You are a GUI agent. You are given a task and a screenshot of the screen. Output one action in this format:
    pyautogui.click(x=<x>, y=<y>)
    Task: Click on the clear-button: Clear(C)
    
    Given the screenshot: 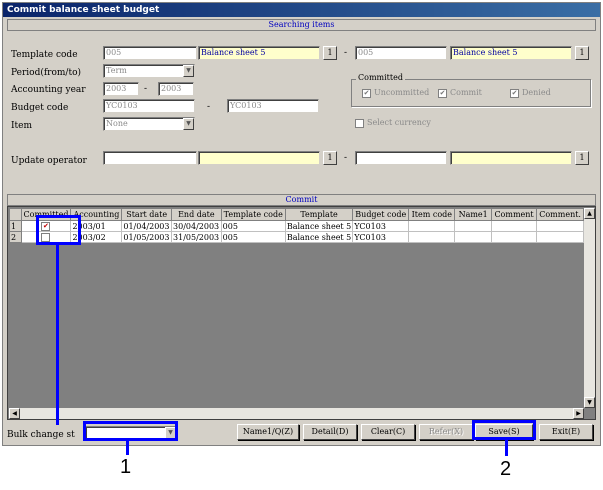 What is the action you would take?
    pyautogui.click(x=388, y=432)
    